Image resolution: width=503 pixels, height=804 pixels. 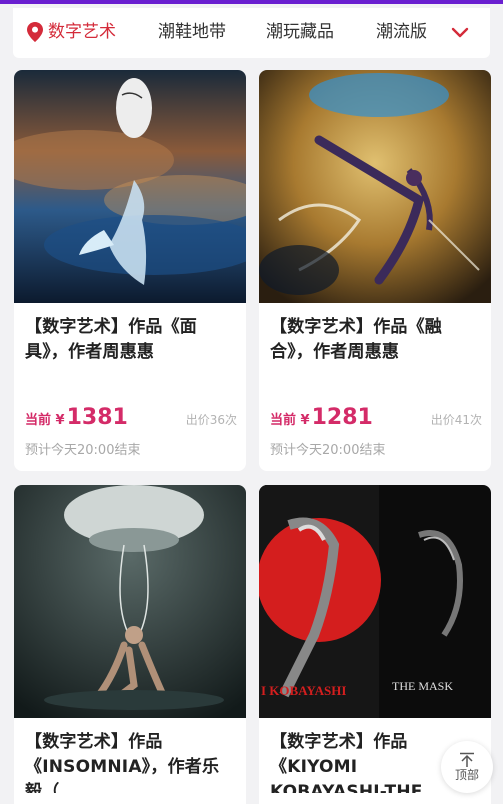 I want to click on tab-trendy-shoes: 潮鞋地带, so click(x=192, y=32).